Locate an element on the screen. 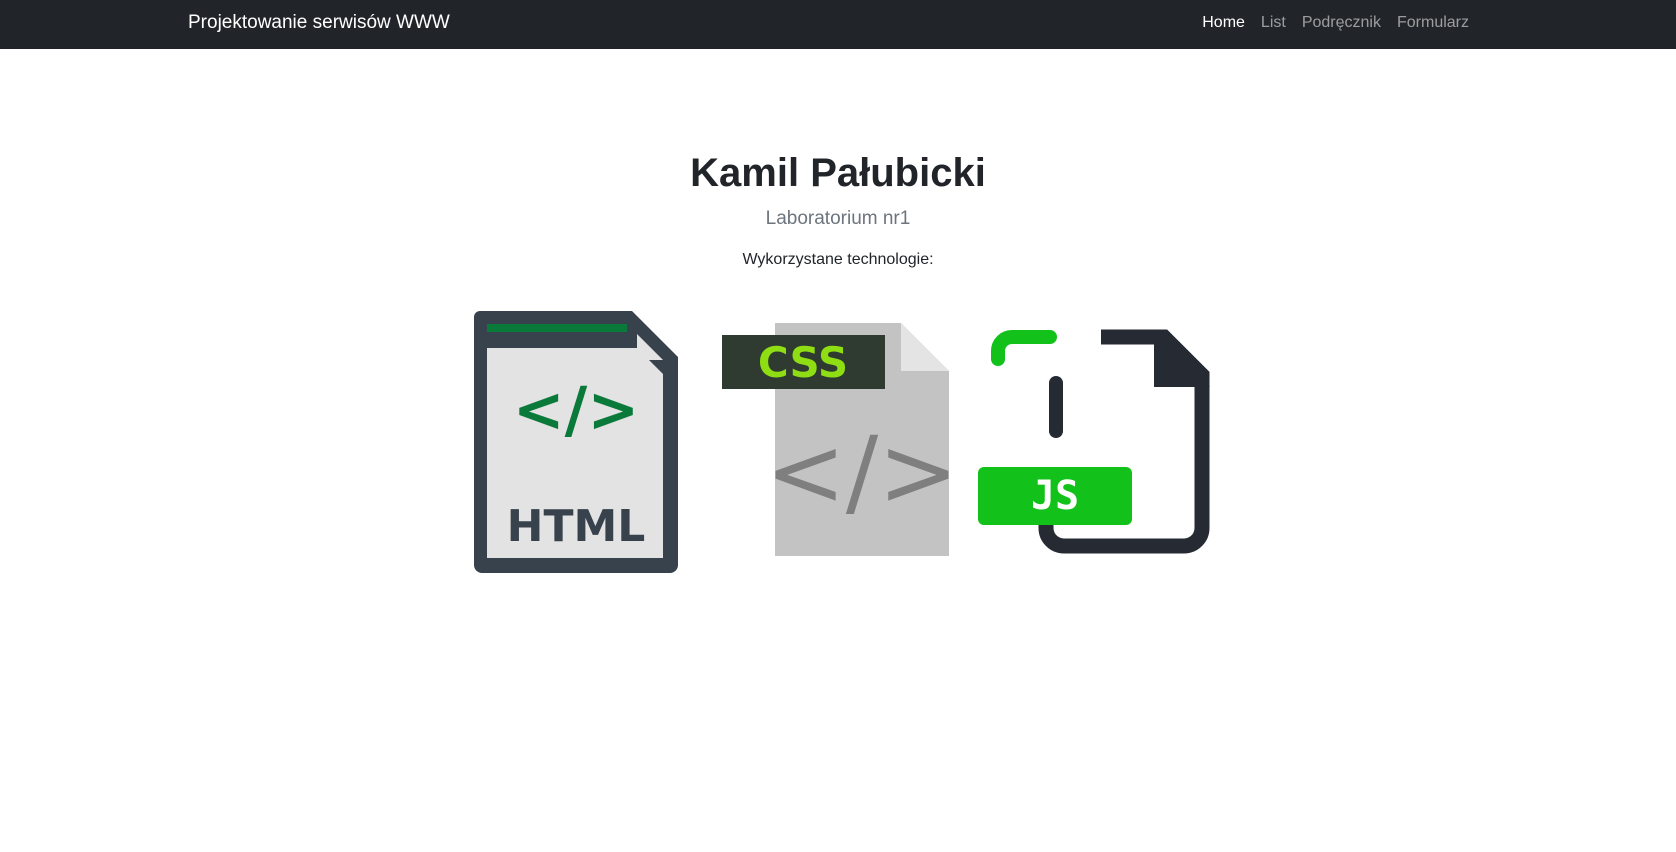 The image size is (1676, 852). css-badge: CSS is located at coordinates (803, 362).